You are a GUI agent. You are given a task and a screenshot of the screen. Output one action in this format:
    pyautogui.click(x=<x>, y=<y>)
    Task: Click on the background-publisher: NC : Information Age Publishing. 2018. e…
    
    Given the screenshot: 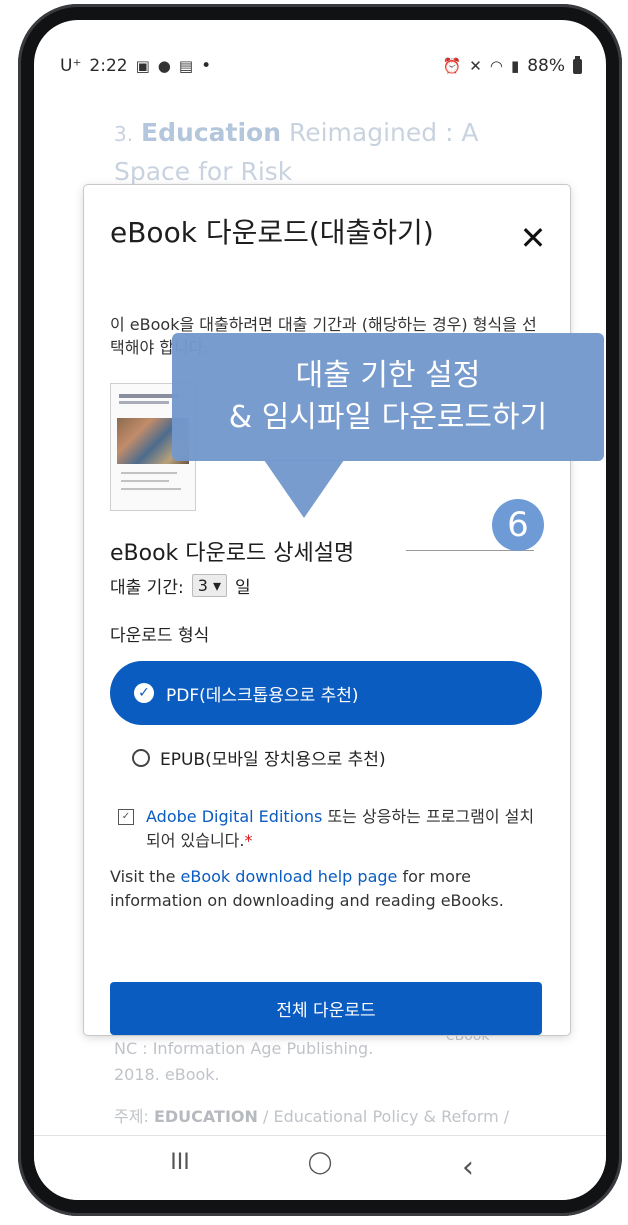 What is the action you would take?
    pyautogui.click(x=244, y=1061)
    